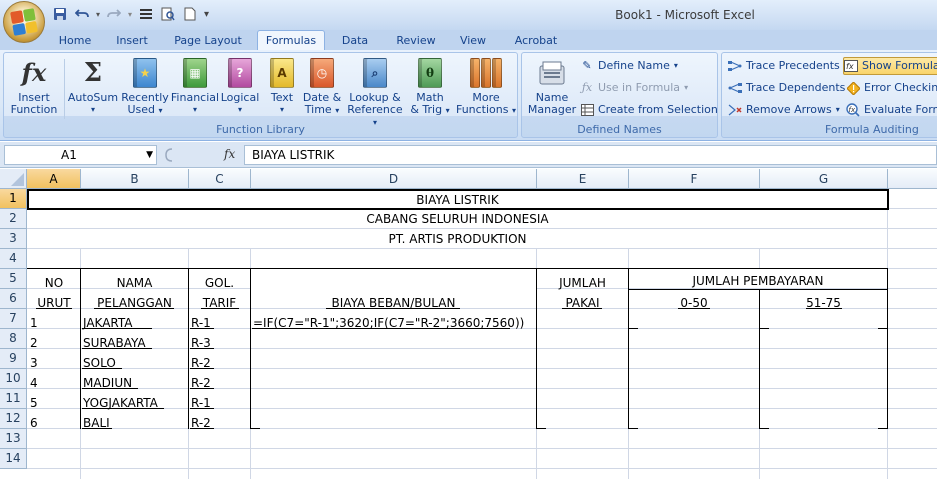  What do you see at coordinates (823, 302) in the screenshot?
I see `cell-g6: 51-75` at bounding box center [823, 302].